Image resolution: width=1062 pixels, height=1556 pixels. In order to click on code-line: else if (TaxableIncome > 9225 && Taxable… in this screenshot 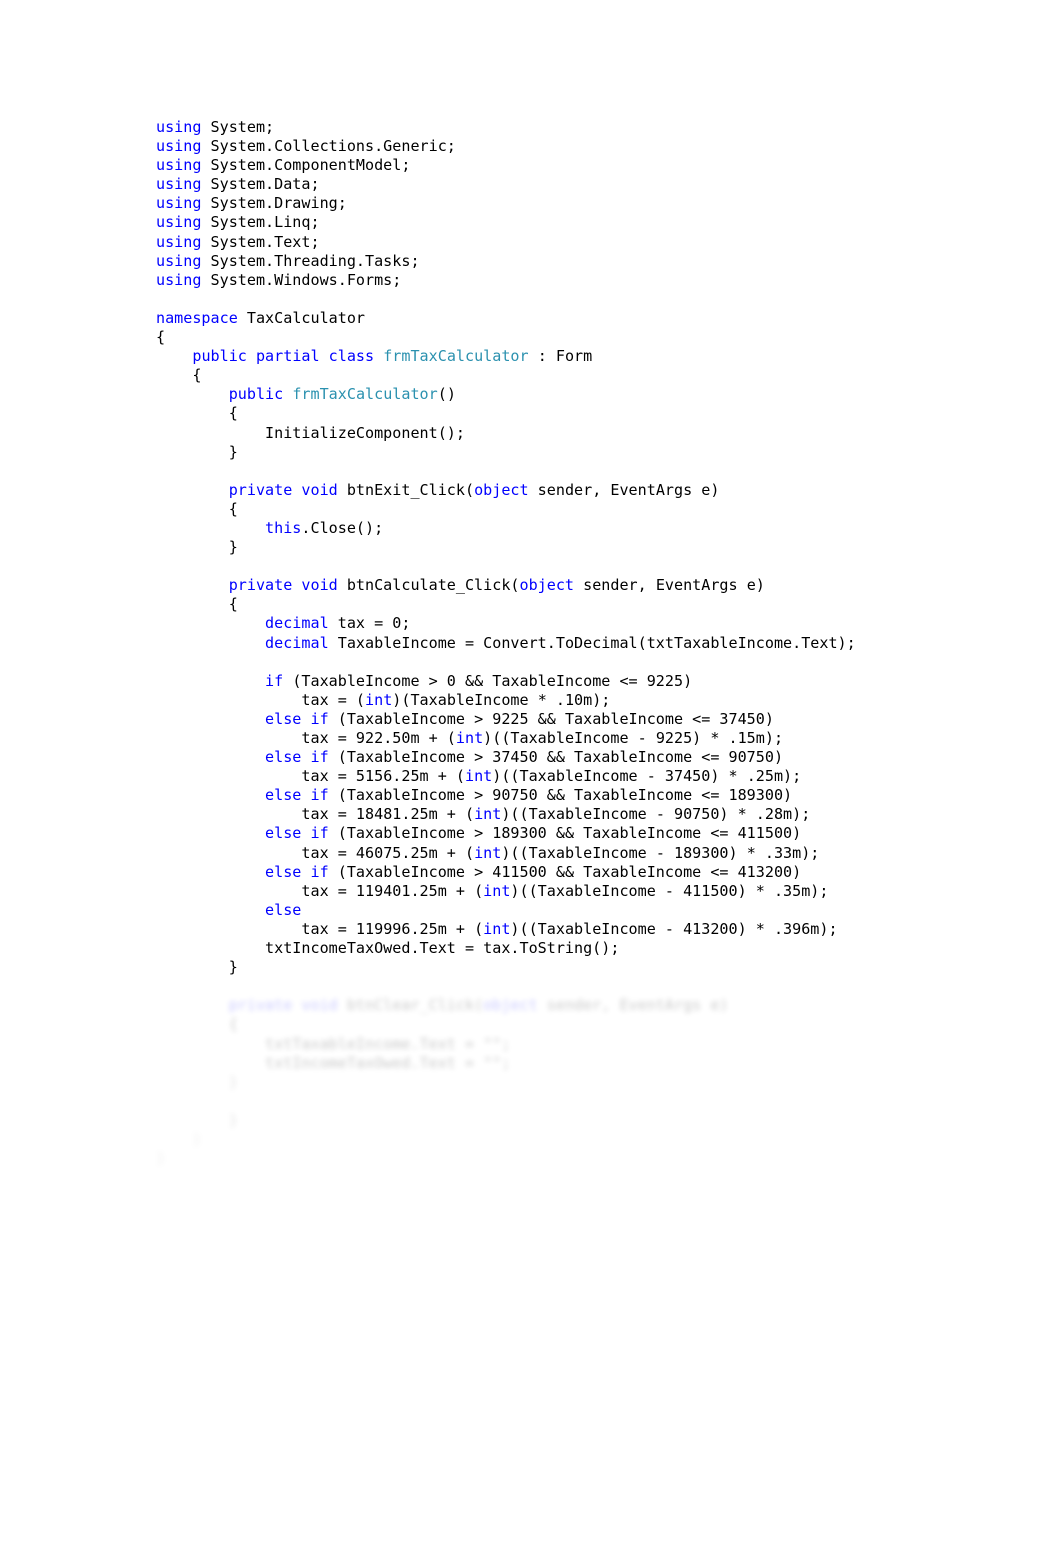, I will do `click(586, 719)`.